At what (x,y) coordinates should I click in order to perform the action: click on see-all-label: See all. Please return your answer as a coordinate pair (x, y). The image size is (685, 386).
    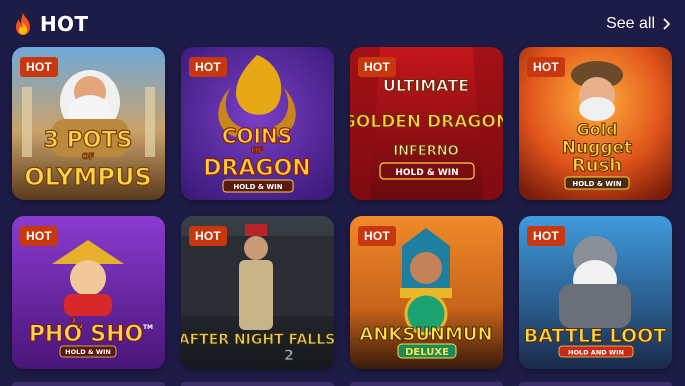
    Looking at the image, I should click on (630, 23).